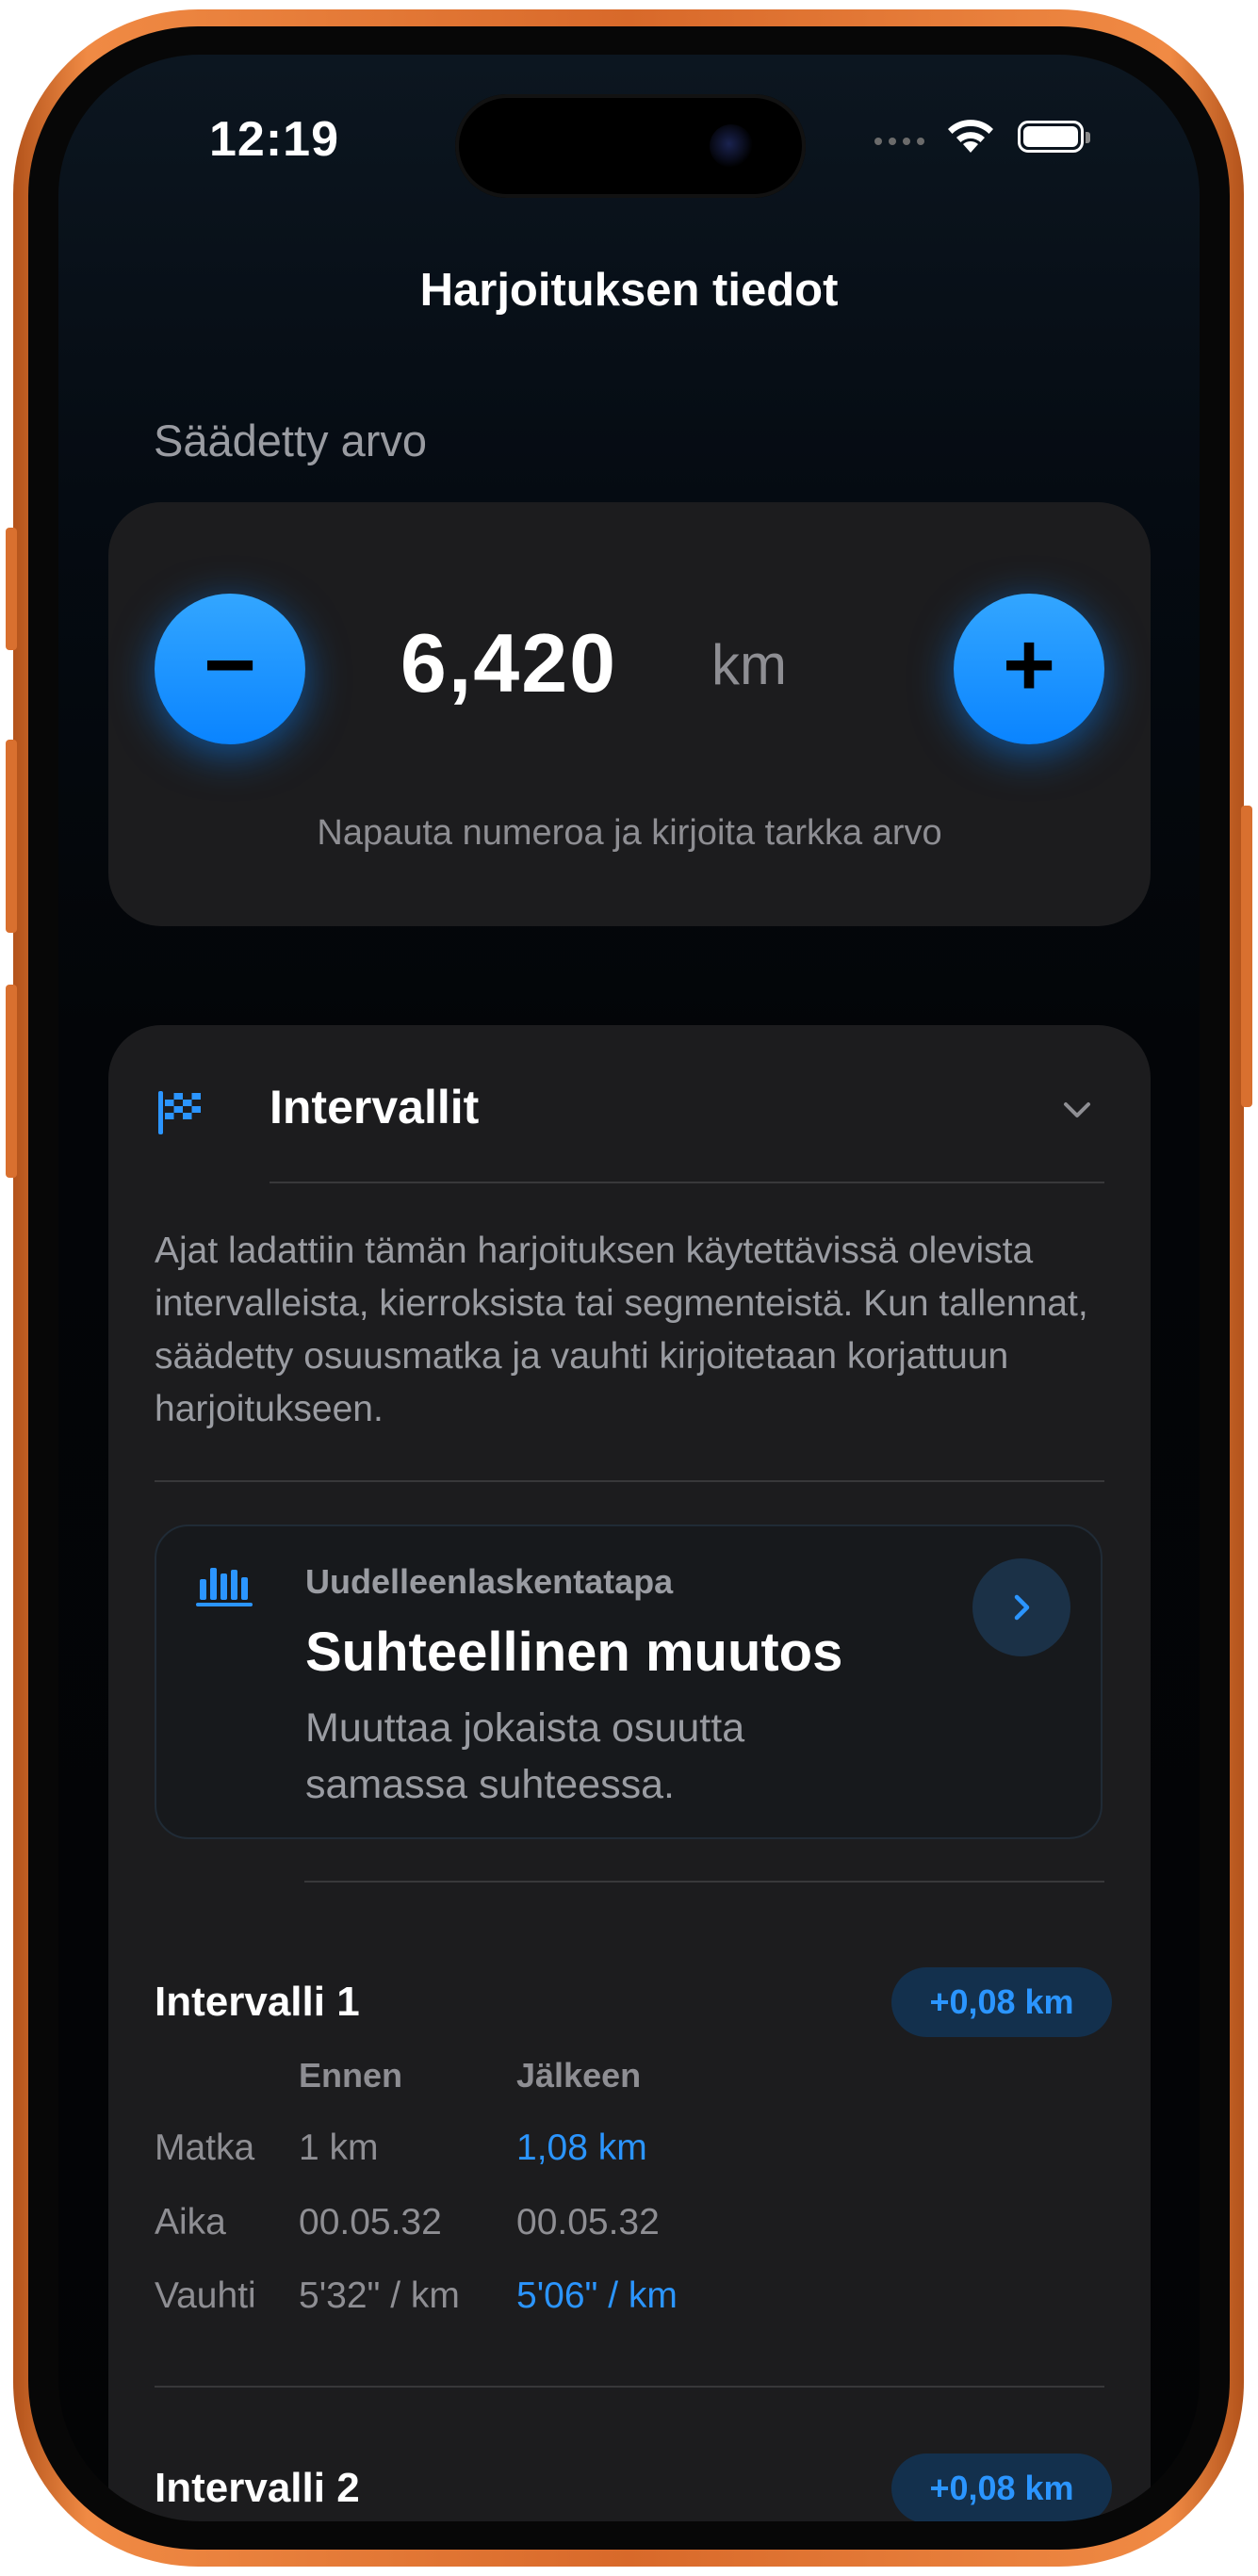  Describe the element at coordinates (375, 1107) in the screenshot. I see `intervals-title: Intervallit` at that location.